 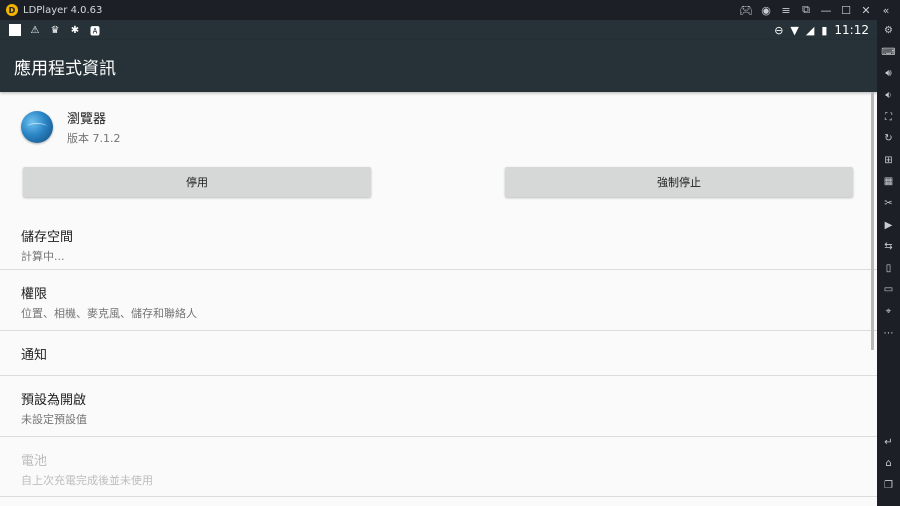 I want to click on minimize-icon: —, so click(x=826, y=10).